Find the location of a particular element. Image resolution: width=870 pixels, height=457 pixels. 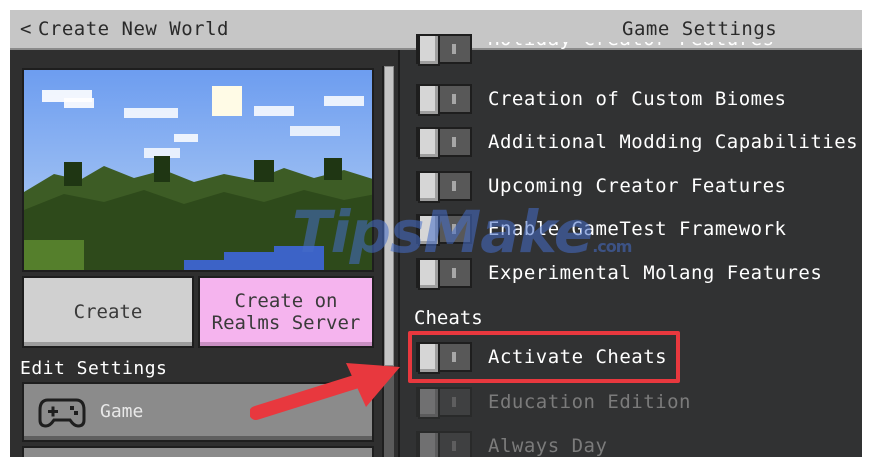

left-scrollbar-thumb is located at coordinates (389, 216).